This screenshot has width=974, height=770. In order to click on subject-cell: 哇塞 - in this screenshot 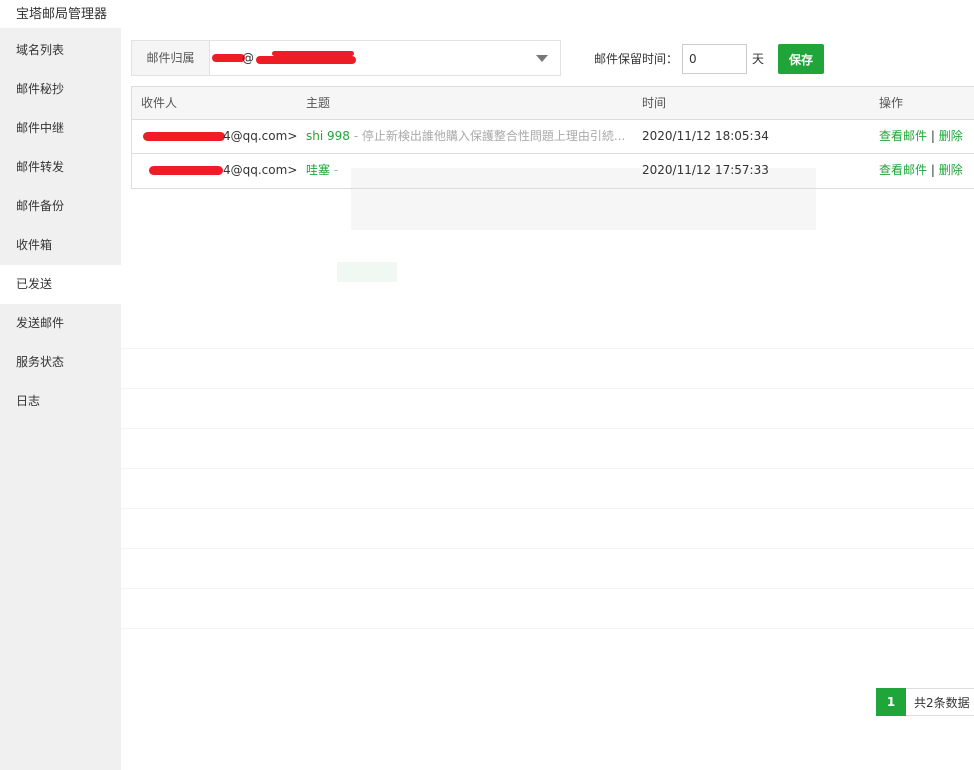, I will do `click(471, 170)`.